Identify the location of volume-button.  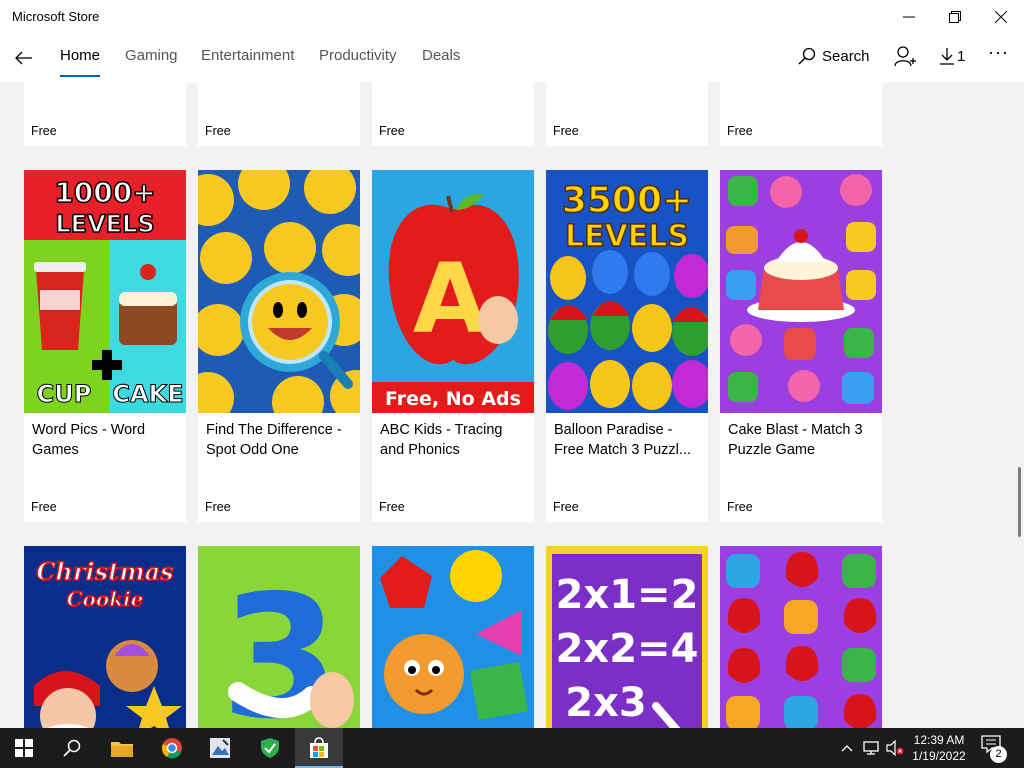
(895, 748).